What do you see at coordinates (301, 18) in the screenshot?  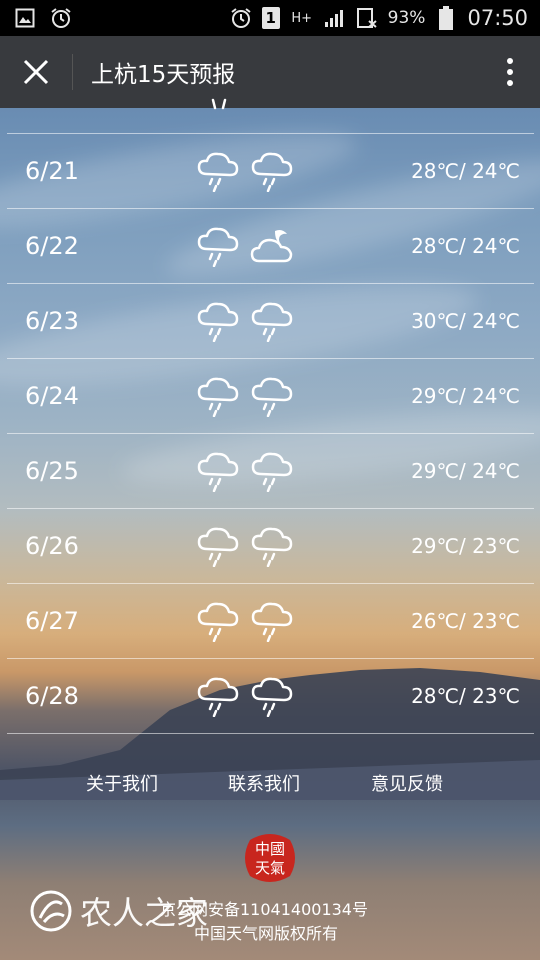 I see `network-type-icon: H+` at bounding box center [301, 18].